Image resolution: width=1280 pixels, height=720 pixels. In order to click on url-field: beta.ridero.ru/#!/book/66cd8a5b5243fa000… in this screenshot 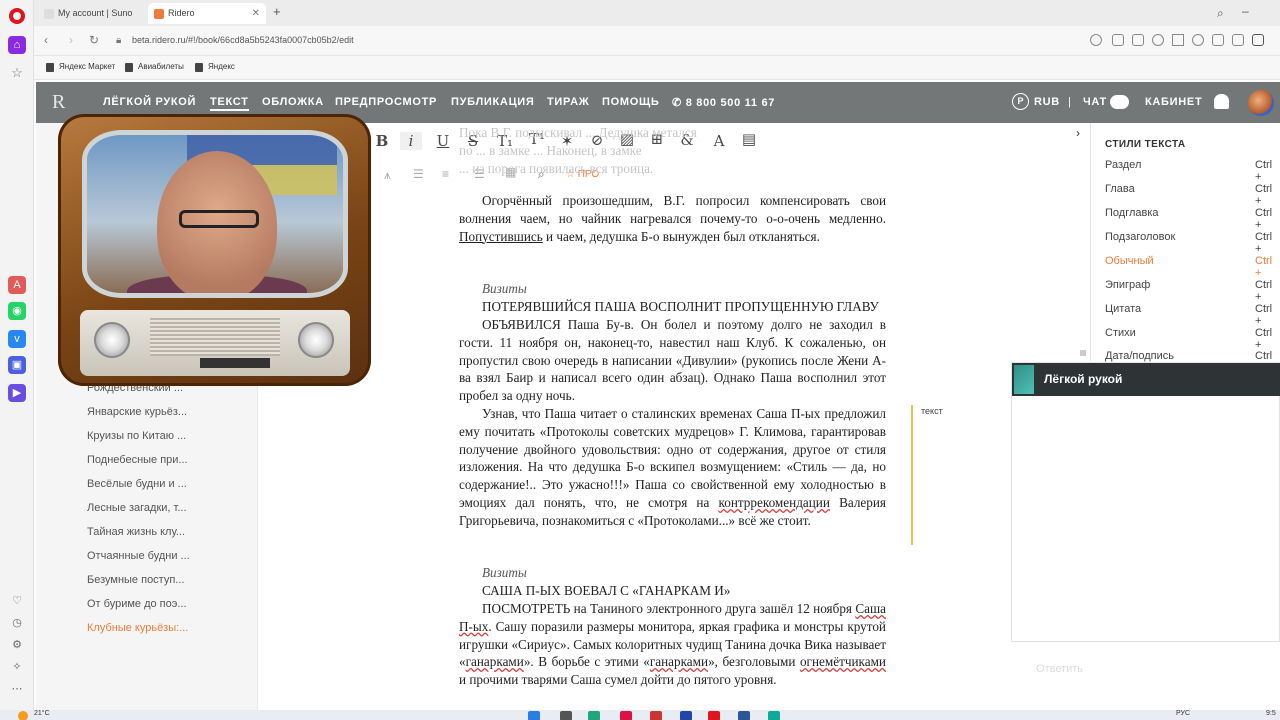, I will do `click(243, 40)`.